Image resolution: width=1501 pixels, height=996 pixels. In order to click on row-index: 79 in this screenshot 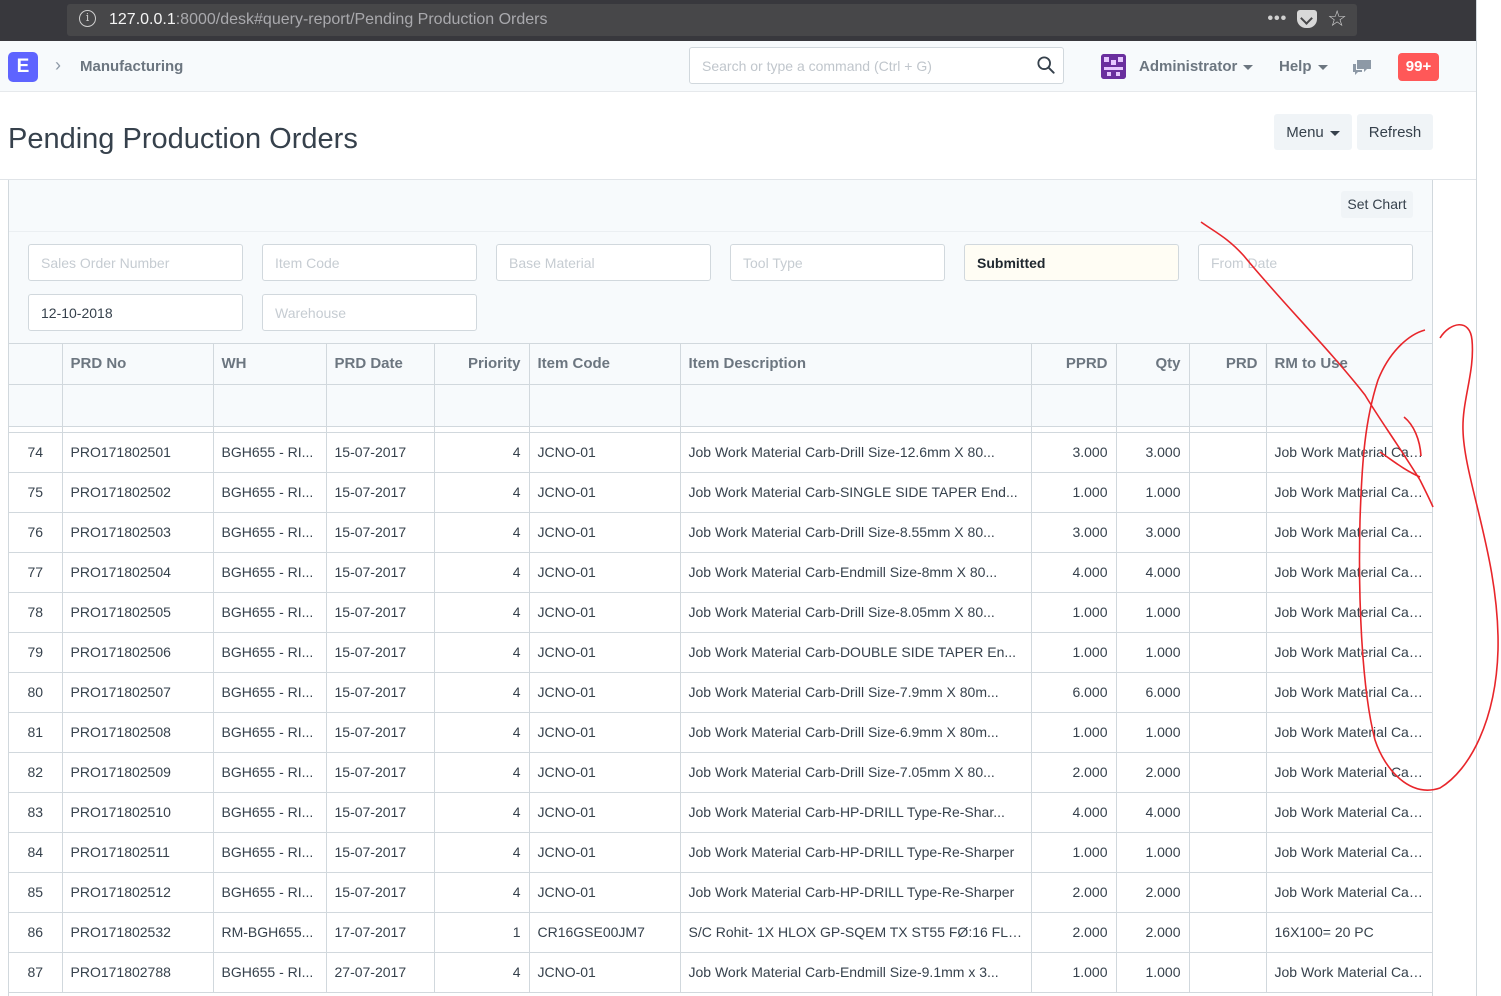, I will do `click(36, 652)`.